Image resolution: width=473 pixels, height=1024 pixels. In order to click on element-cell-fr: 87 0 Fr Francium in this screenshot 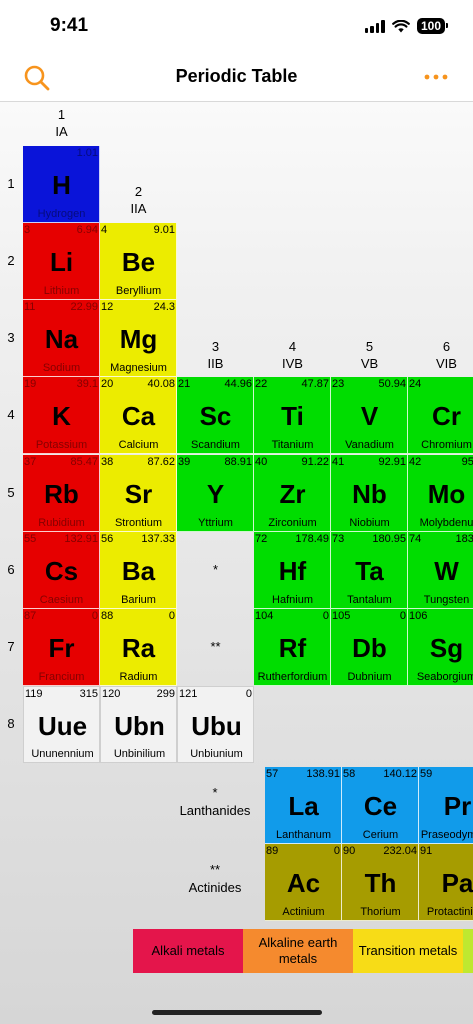, I will do `click(61, 647)`.